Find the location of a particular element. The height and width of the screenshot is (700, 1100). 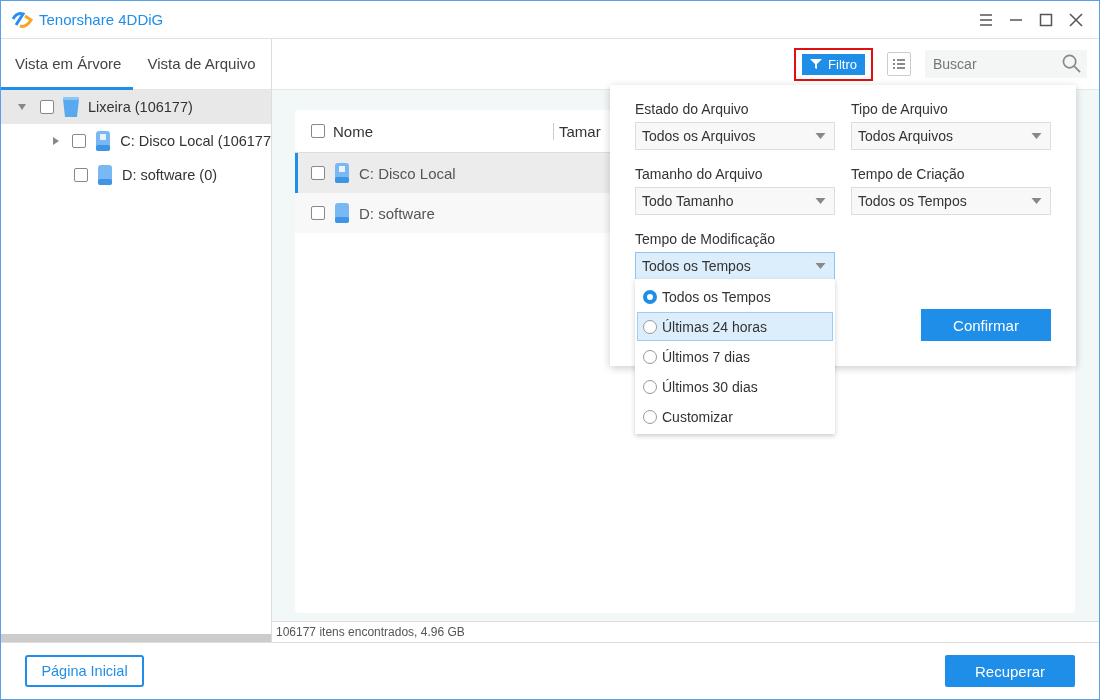

field-label: Tipo de Arquivo is located at coordinates (900, 109).